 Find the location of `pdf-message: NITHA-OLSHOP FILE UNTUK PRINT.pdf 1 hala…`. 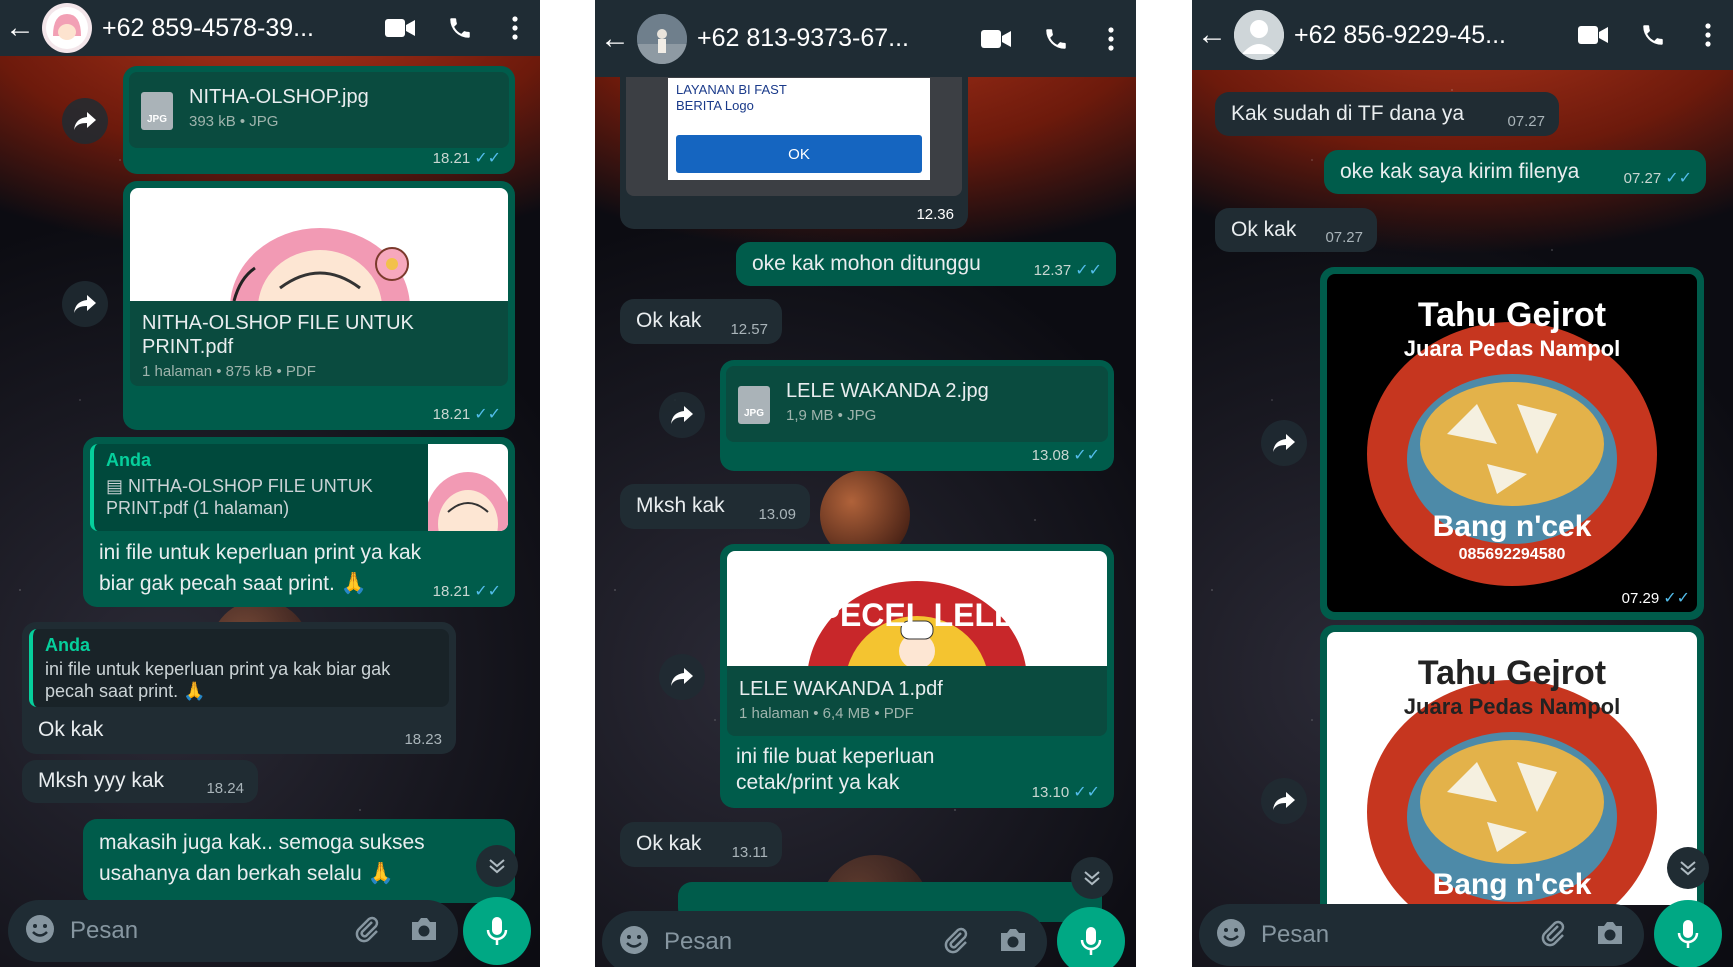

pdf-message: NITHA-OLSHOP FILE UNTUK PRINT.pdf 1 hala… is located at coordinates (319, 305).